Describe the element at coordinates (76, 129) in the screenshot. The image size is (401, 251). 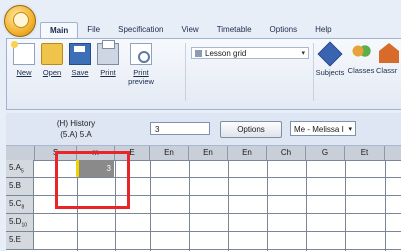
I see `lesson-title: (H) History (5.A) 5.A` at that location.